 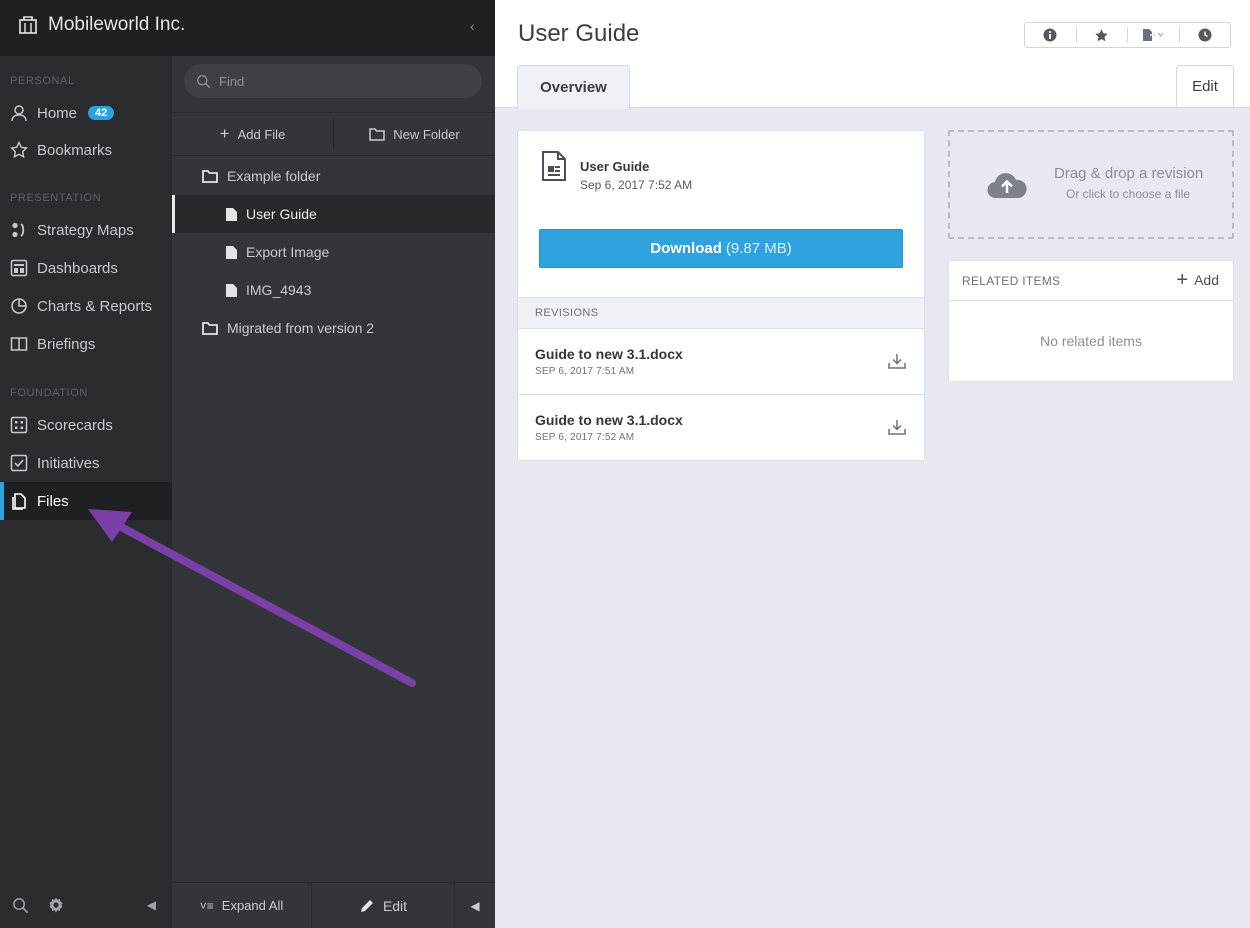 What do you see at coordinates (19, 425) in the screenshot?
I see `scorecard-icon` at bounding box center [19, 425].